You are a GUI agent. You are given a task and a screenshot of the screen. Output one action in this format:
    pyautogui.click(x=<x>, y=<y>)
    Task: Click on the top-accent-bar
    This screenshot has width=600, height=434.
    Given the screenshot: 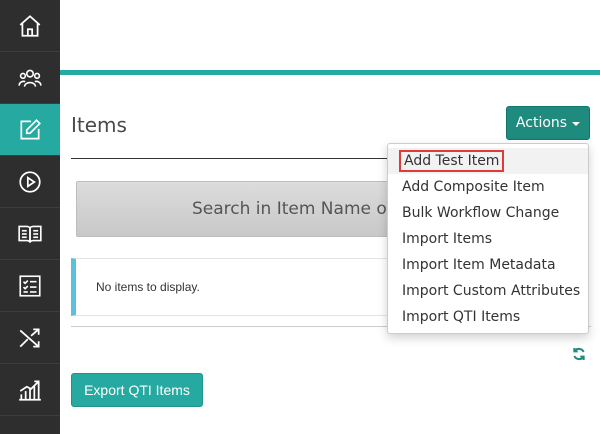 What is the action you would take?
    pyautogui.click(x=330, y=72)
    